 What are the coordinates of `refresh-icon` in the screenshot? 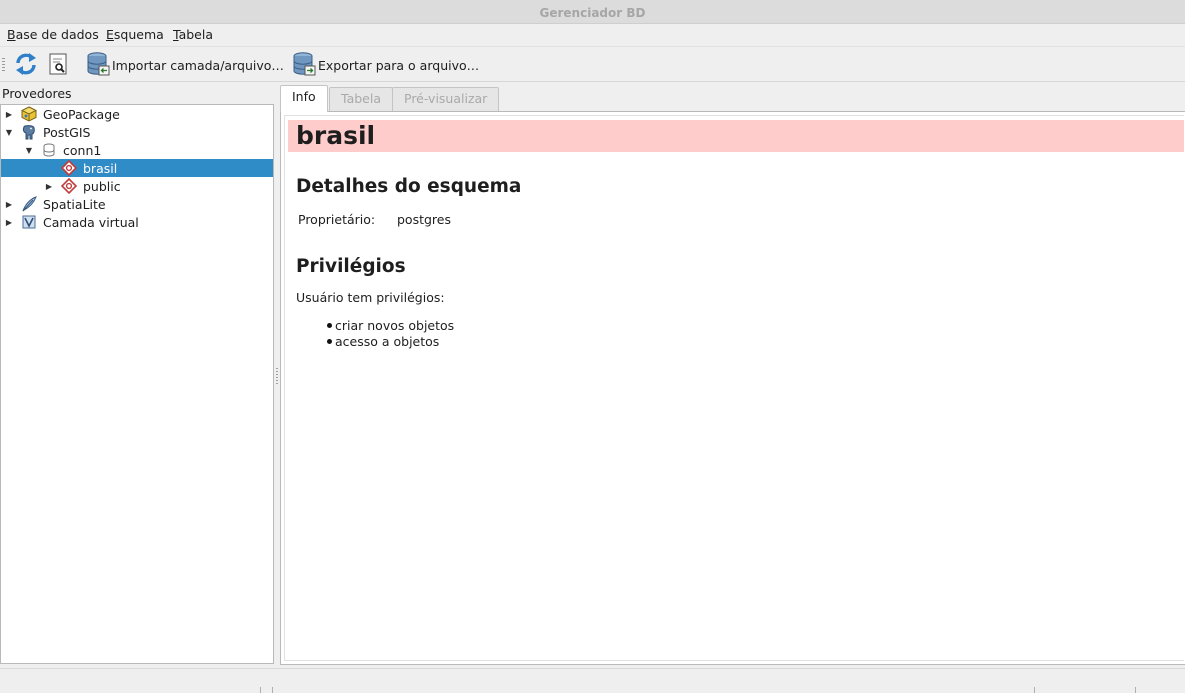 It's located at (26, 65).